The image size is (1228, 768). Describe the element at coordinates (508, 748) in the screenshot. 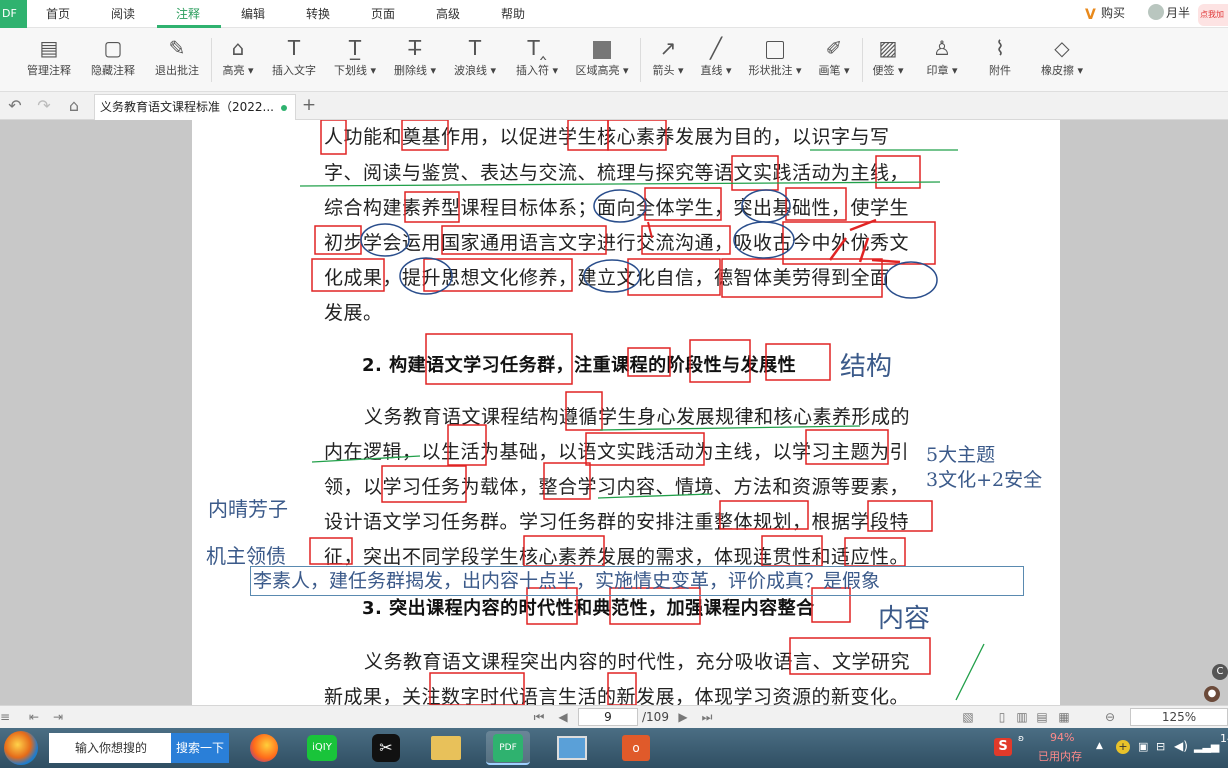

I see `pdf-app-icon: PDF` at that location.